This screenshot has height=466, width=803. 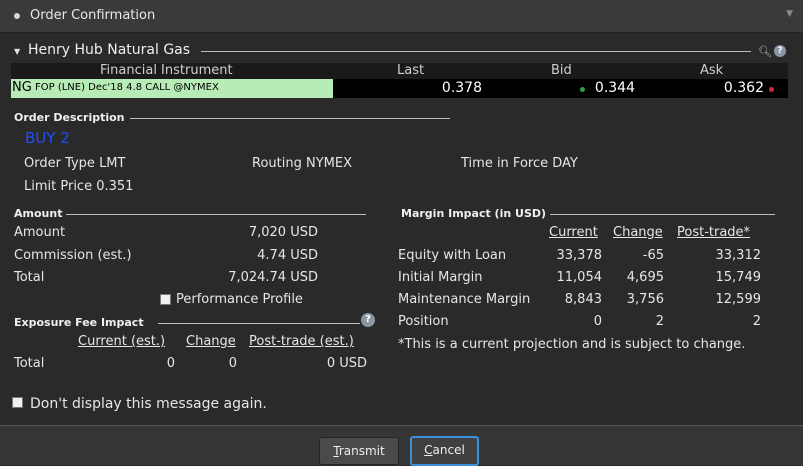 What do you see at coordinates (166, 70) in the screenshot?
I see `header-financial-instrument: Financial Instrument` at bounding box center [166, 70].